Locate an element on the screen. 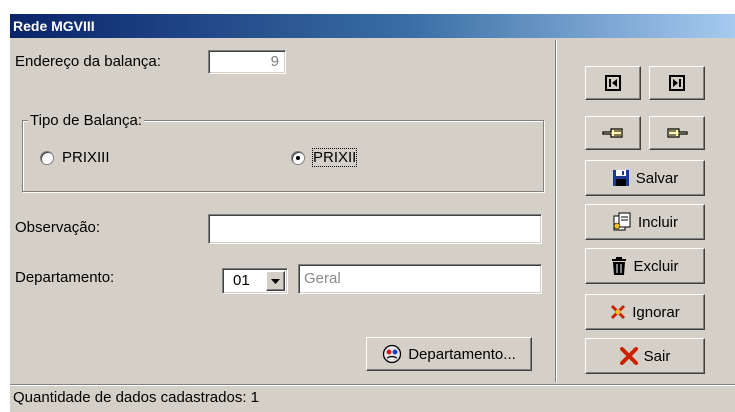 Image resolution: width=735 pixels, height=412 pixels. ignorar-label: Ignorar is located at coordinates (656, 312).